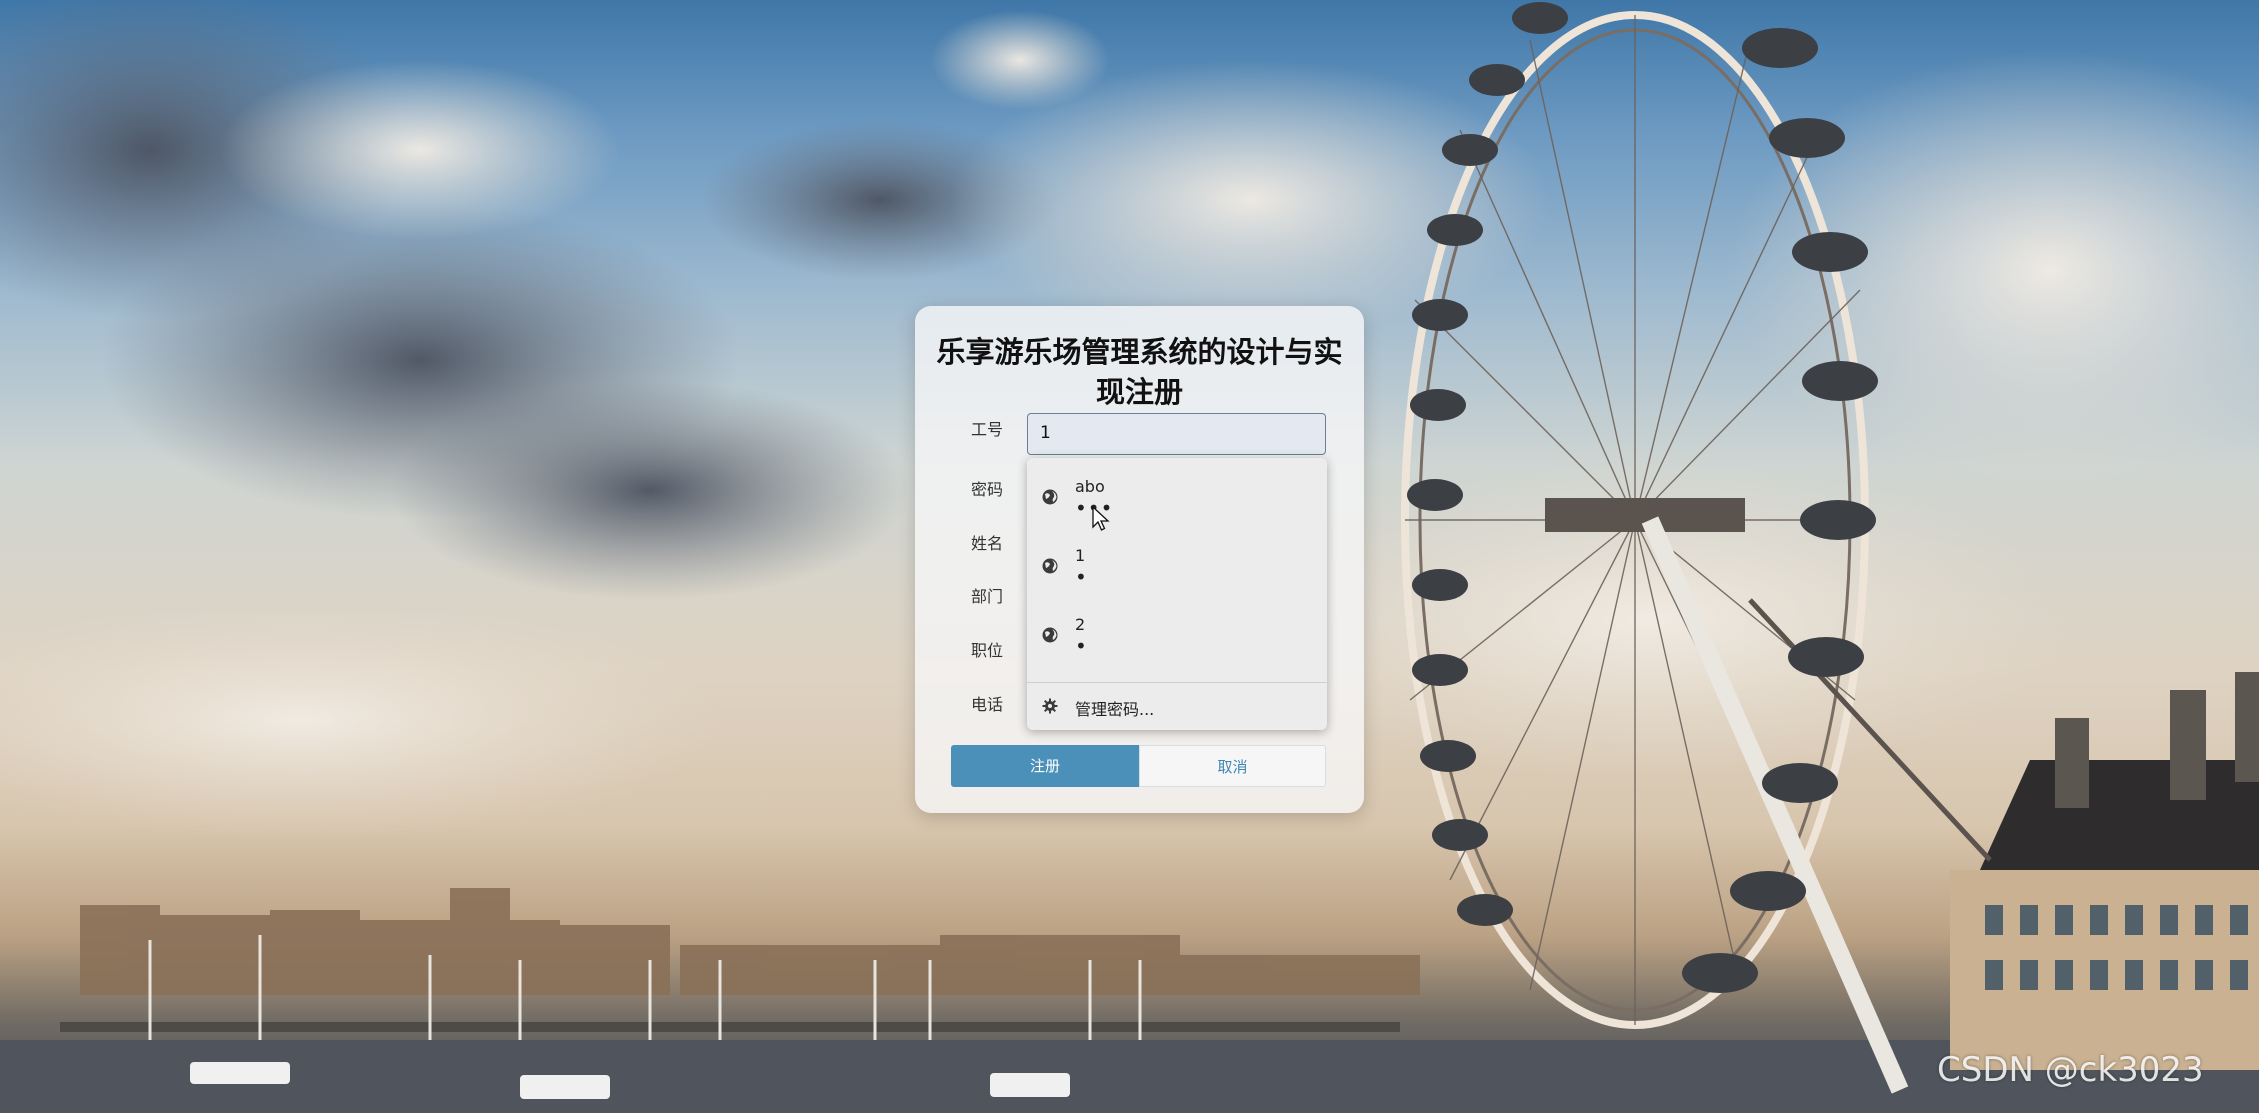 This screenshot has width=2259, height=1113. I want to click on register-button: 注册, so click(1045, 766).